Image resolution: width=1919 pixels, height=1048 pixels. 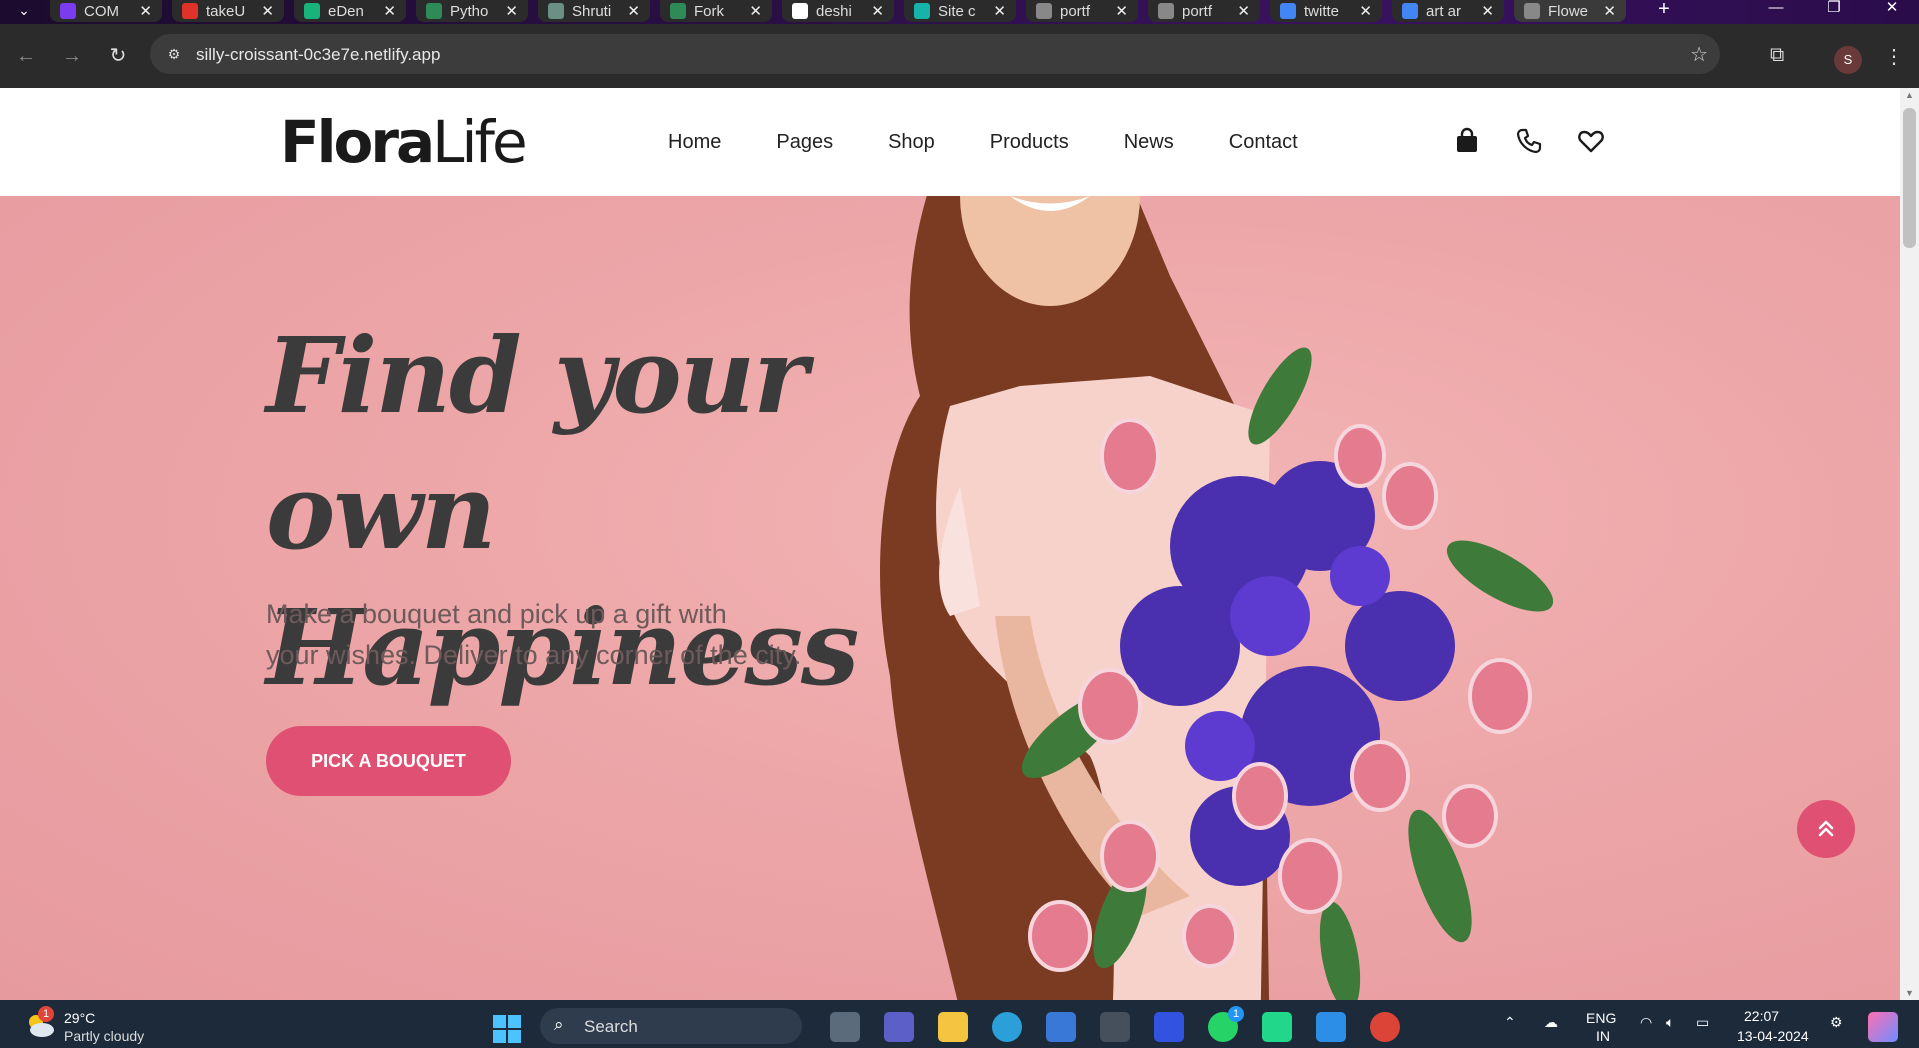 I want to click on microsoft-store-icon, so click(x=1061, y=1027).